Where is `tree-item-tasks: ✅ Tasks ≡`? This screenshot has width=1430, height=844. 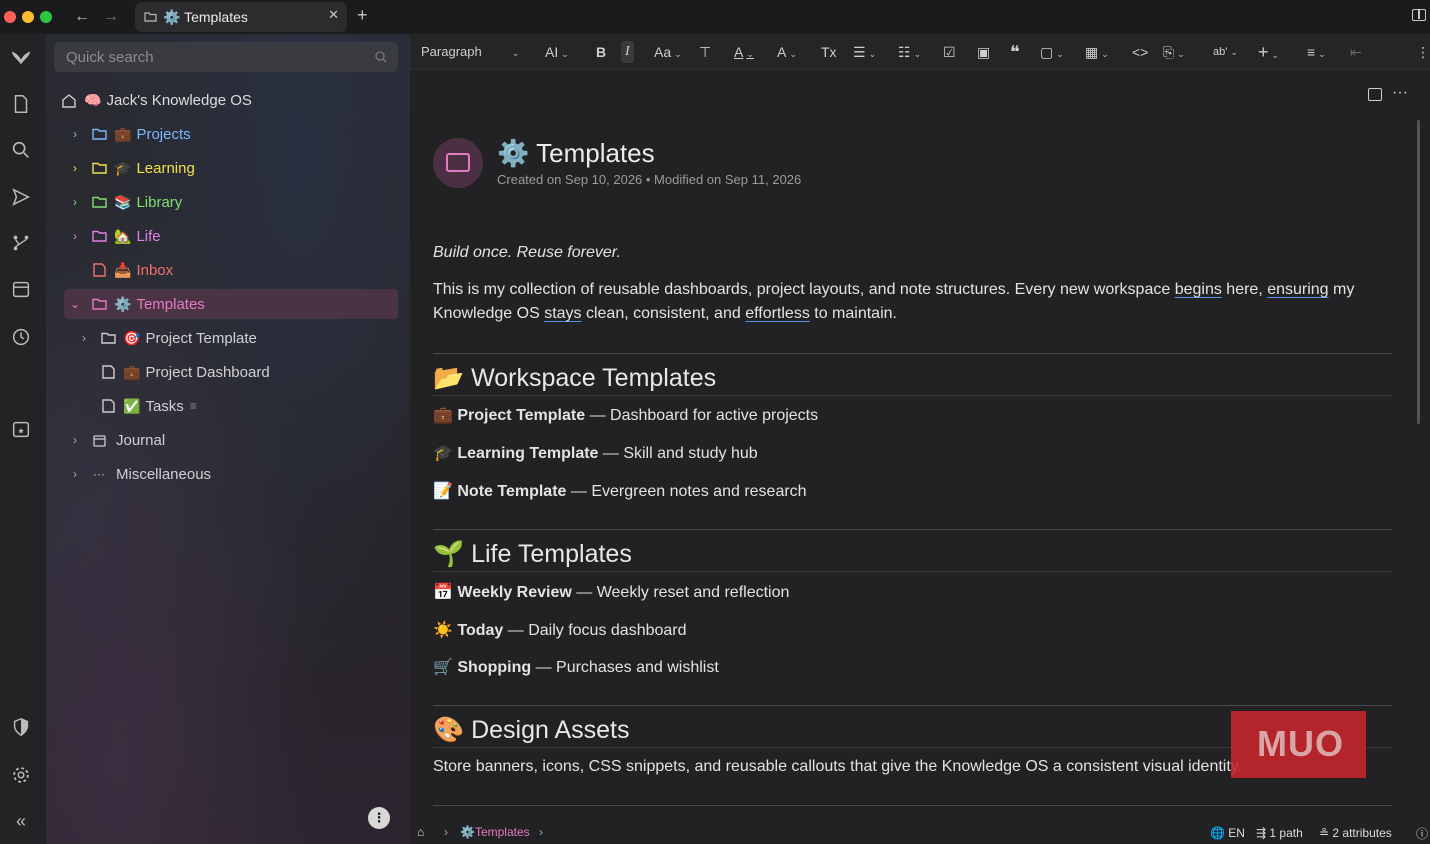
tree-item-tasks: ✅ Tasks ≡ is located at coordinates (137, 406).